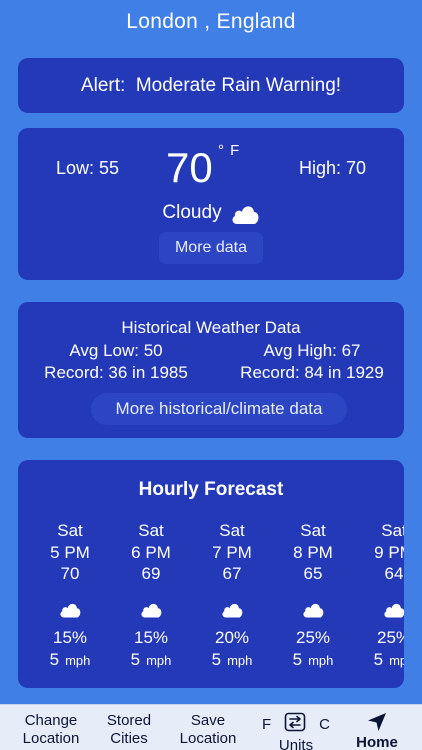  What do you see at coordinates (219, 409) in the screenshot?
I see `more-historical-button: More historical/climate data` at bounding box center [219, 409].